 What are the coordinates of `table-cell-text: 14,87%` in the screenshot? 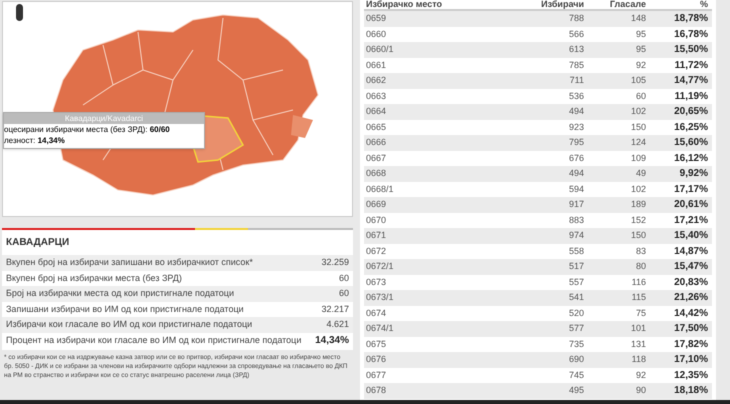 It's located at (691, 251).